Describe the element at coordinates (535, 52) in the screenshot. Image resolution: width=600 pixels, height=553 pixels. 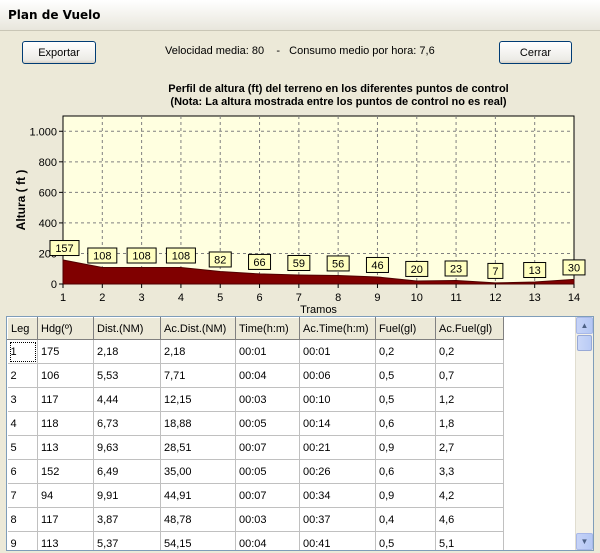
I see `close-button: Cerrar` at that location.